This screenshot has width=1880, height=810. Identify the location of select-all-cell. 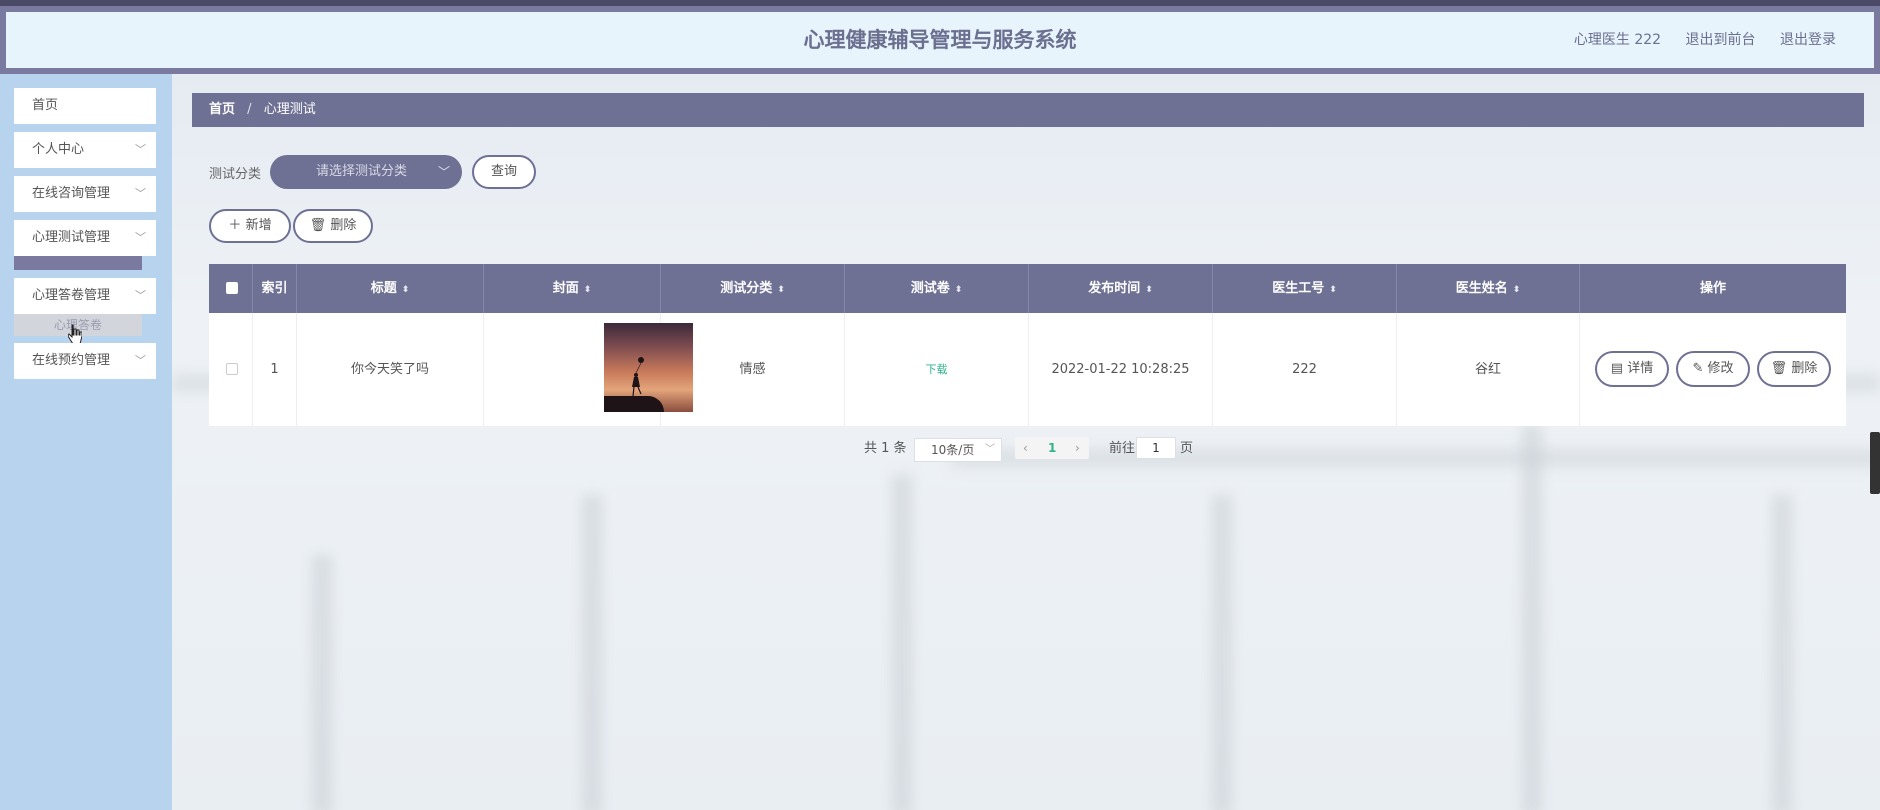
(231, 288).